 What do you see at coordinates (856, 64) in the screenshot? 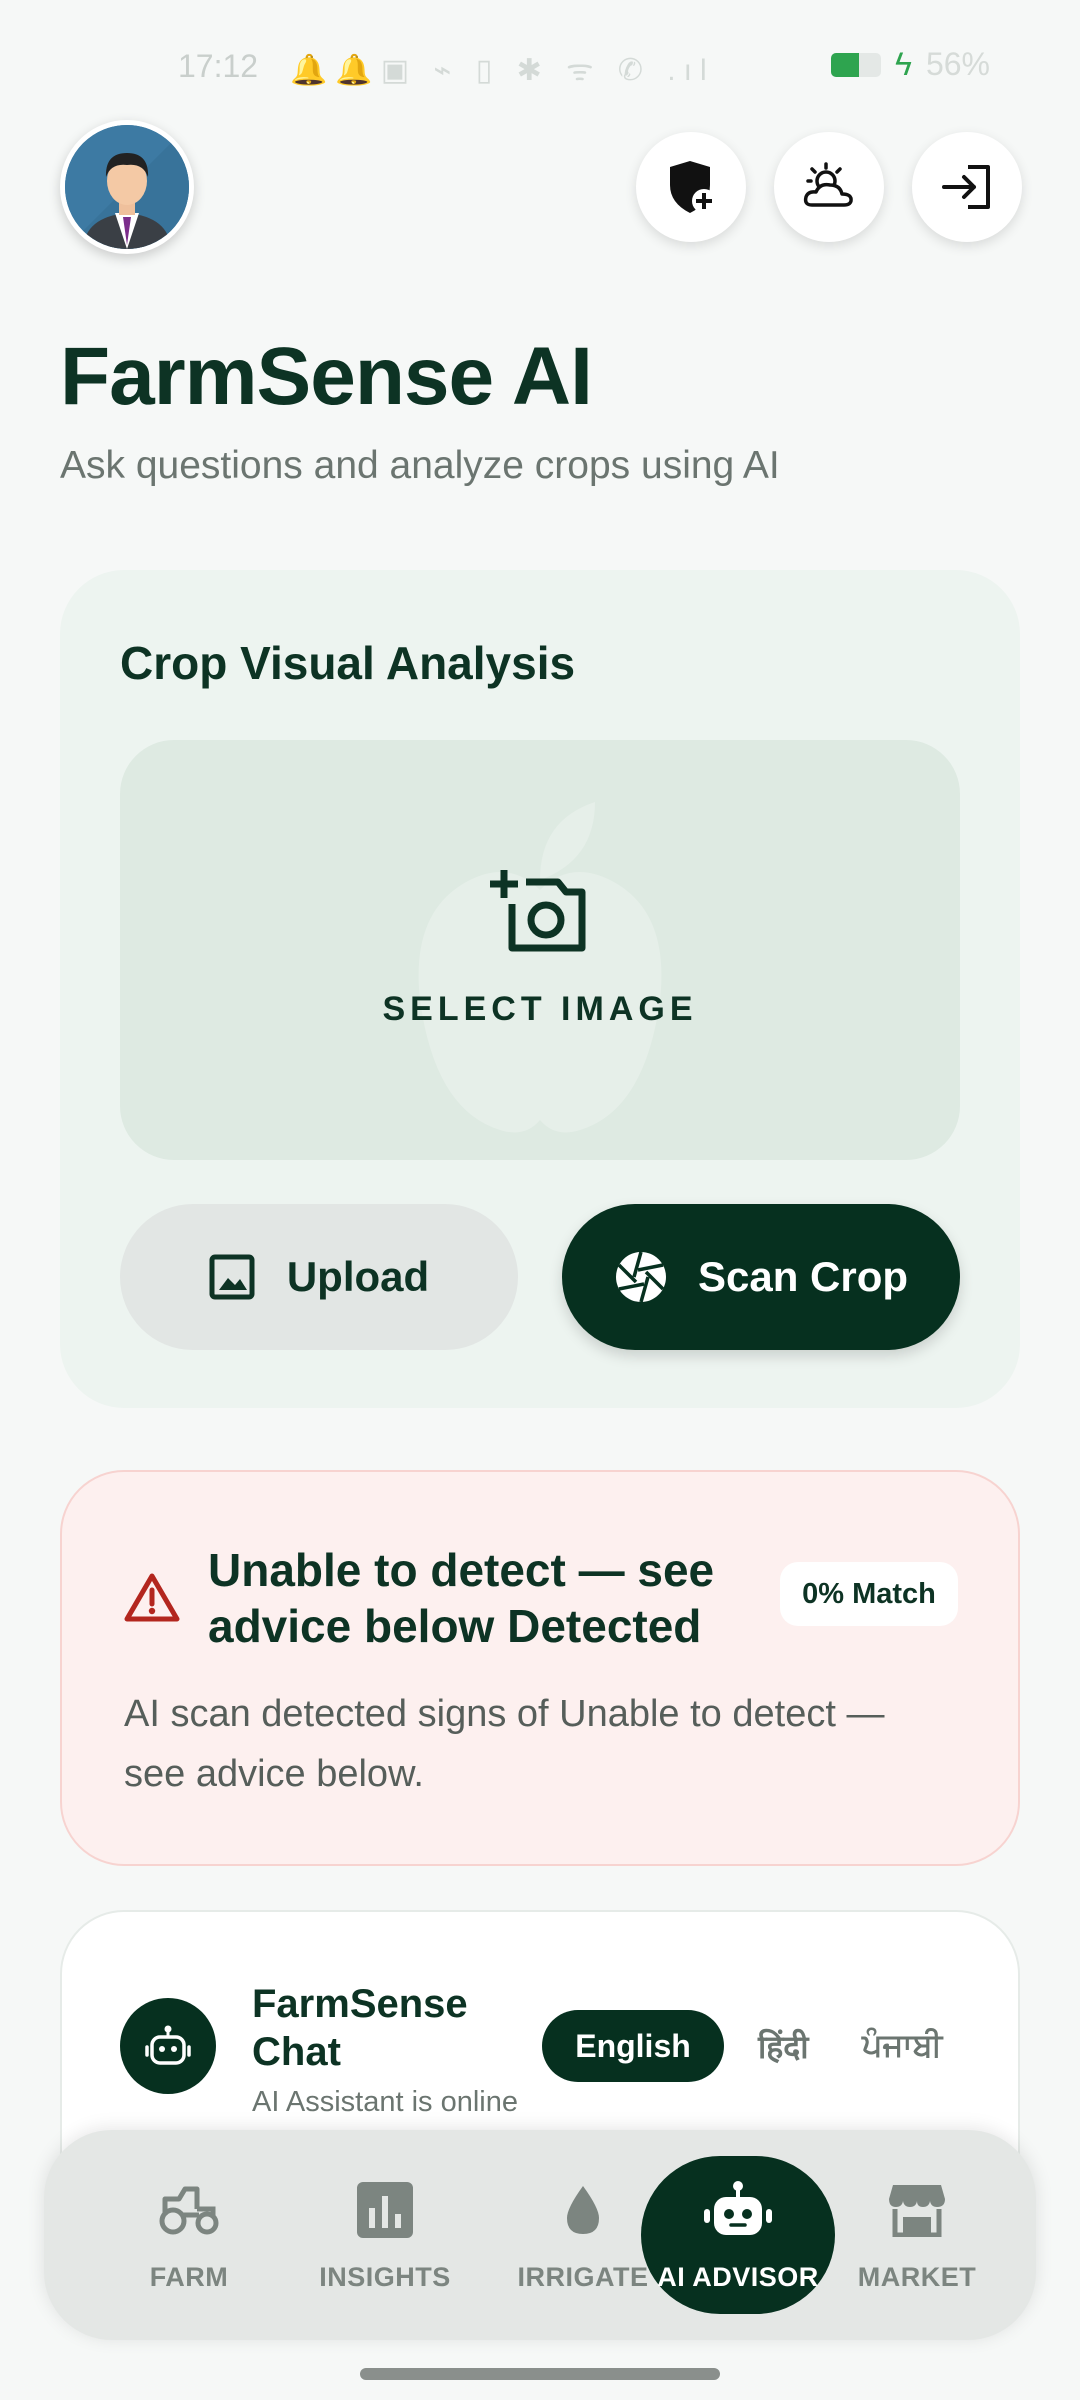
I see `battery-icon` at bounding box center [856, 64].